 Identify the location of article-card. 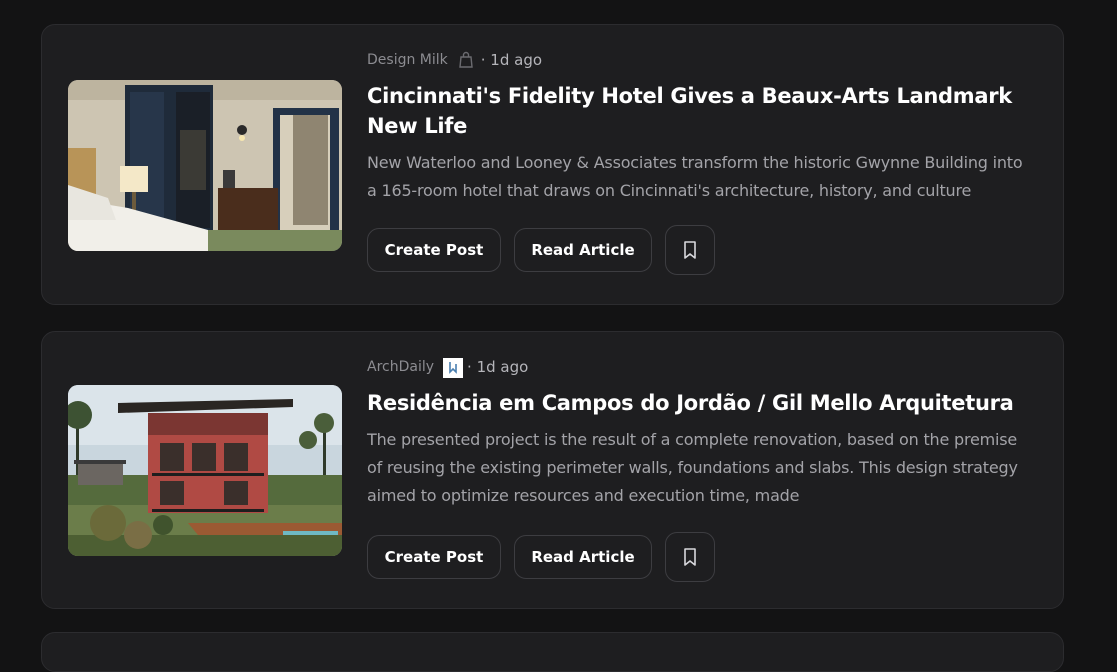
(552, 652).